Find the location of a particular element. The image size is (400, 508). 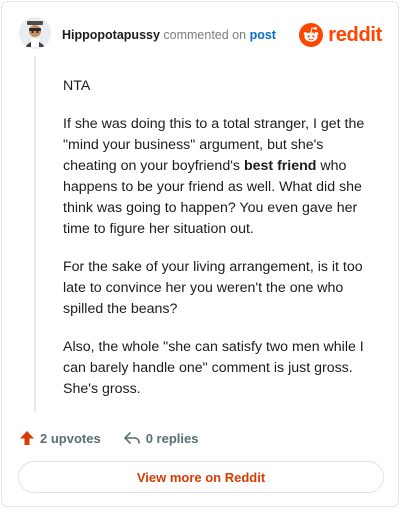

user-avatar-icon is located at coordinates (35, 33).